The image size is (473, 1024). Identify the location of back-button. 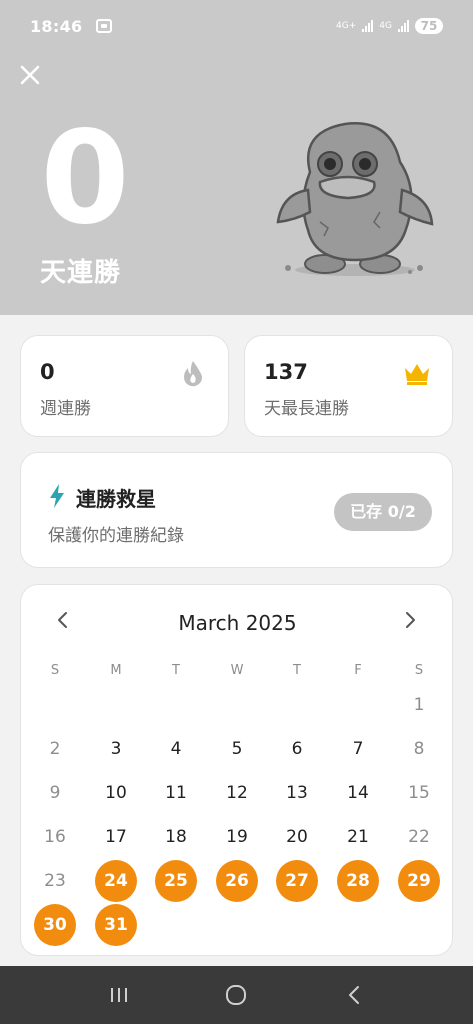
(354, 995).